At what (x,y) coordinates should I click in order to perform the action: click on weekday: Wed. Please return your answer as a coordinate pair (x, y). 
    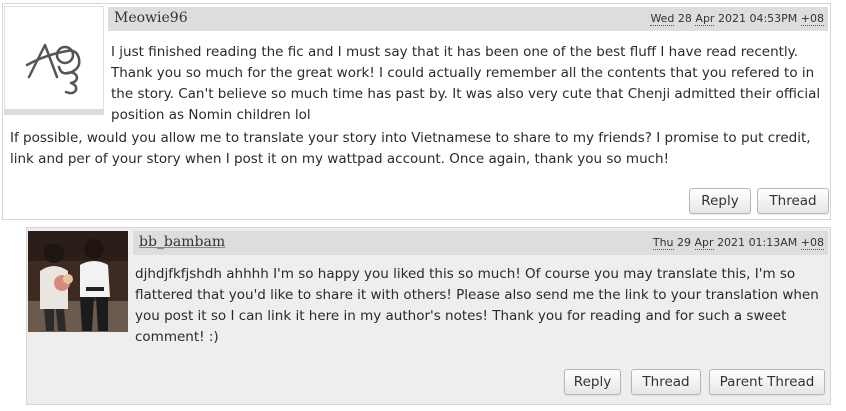
    Looking at the image, I should click on (662, 19).